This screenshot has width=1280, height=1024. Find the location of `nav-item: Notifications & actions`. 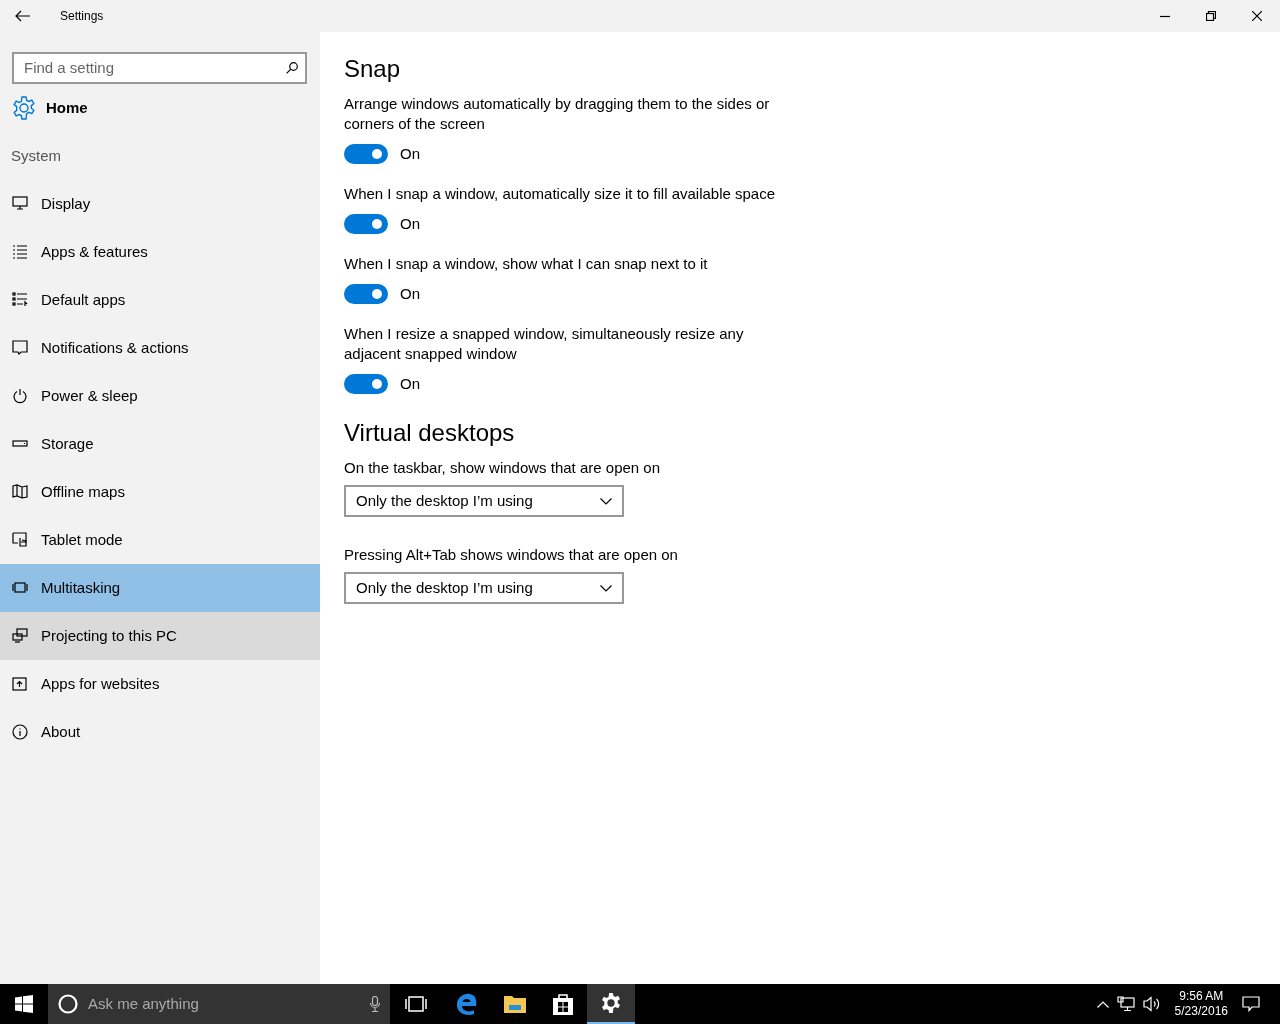

nav-item: Notifications & actions is located at coordinates (160, 348).